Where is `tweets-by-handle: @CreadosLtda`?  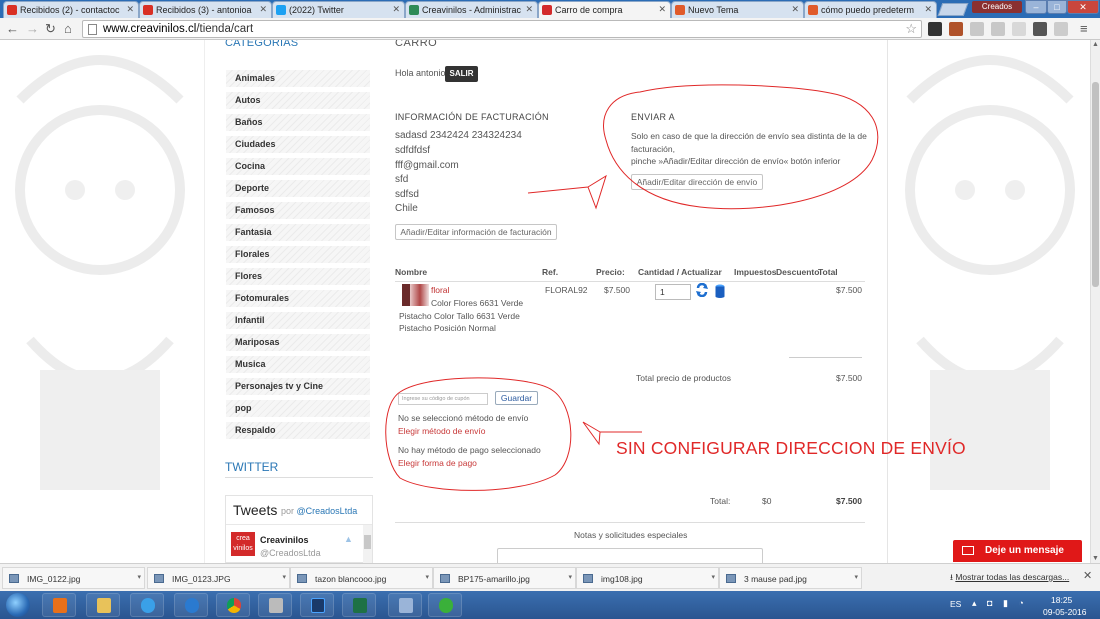
tweets-by-handle: @CreadosLtda is located at coordinates (327, 511).